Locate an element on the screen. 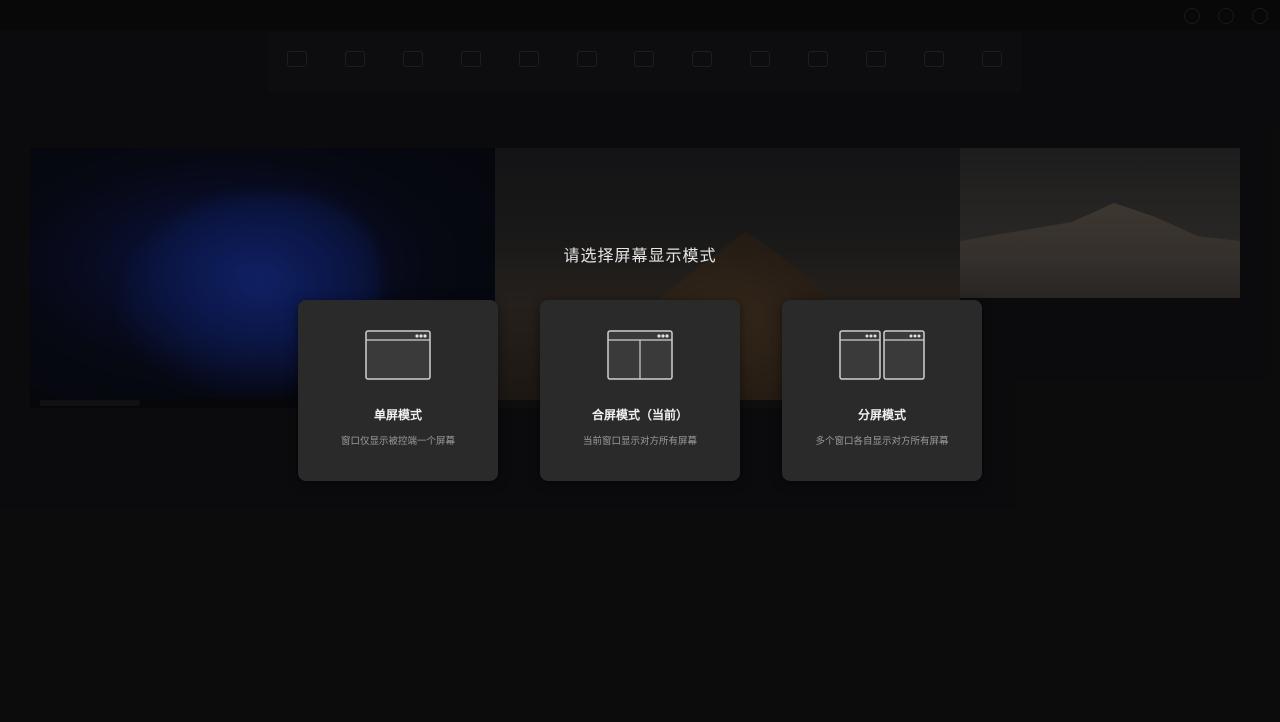 This screenshot has width=1280, height=722. single-window-icon is located at coordinates (398, 355).